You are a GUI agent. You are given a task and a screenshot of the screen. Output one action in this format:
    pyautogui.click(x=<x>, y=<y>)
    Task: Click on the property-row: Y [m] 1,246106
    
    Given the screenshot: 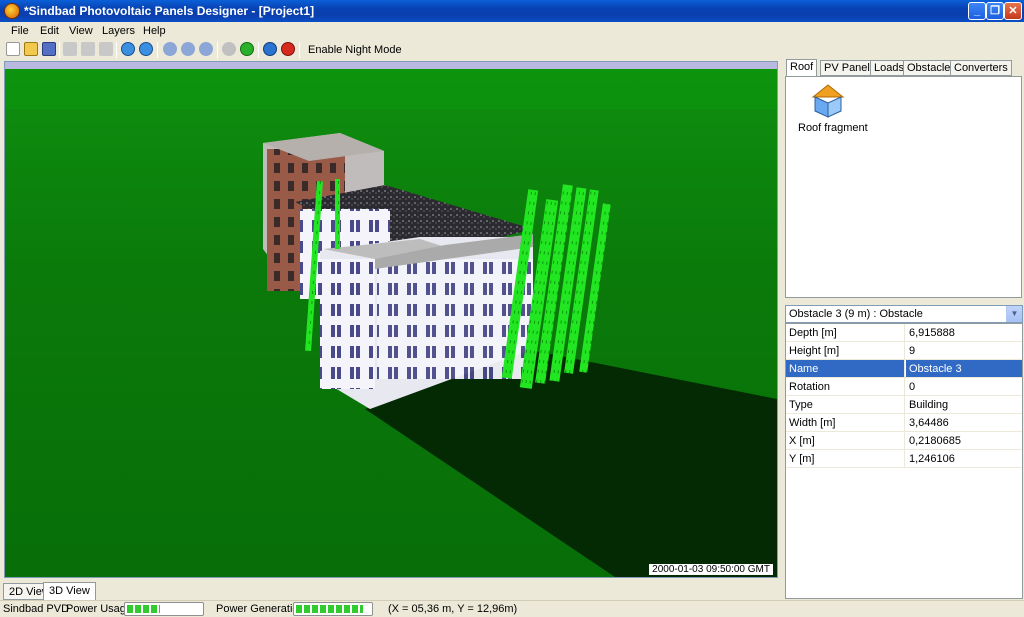 What is the action you would take?
    pyautogui.click(x=904, y=459)
    